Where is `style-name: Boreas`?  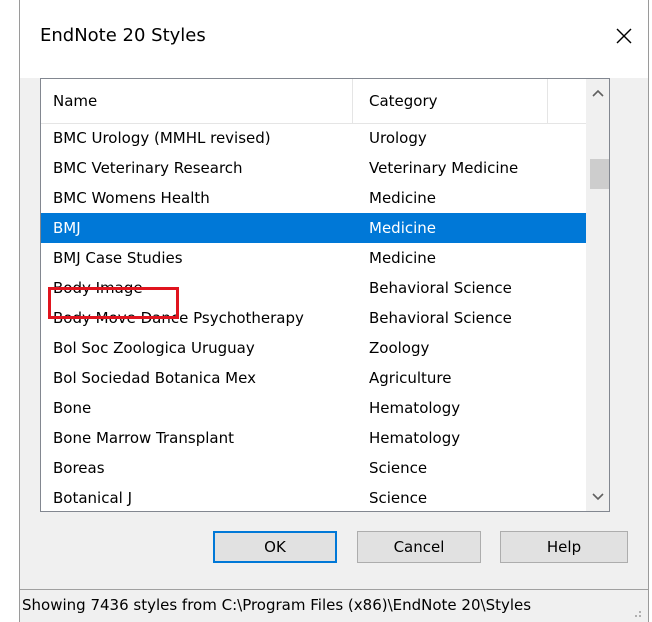
style-name: Boreas is located at coordinates (79, 468).